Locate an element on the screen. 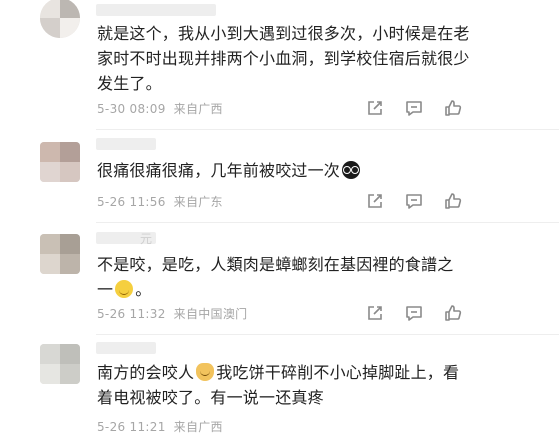 The width and height of the screenshot is (559, 435). comment-time: 5-26 11:32 is located at coordinates (131, 314).